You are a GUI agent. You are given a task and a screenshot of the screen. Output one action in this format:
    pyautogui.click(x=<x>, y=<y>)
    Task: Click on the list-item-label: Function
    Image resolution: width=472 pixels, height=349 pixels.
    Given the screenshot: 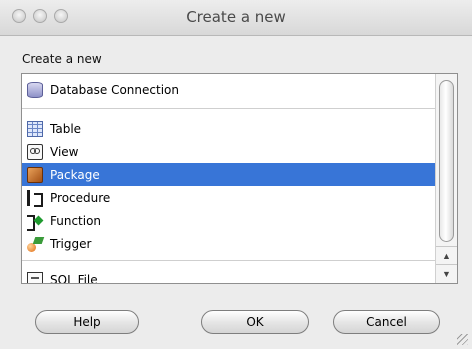 What is the action you would take?
    pyautogui.click(x=76, y=220)
    